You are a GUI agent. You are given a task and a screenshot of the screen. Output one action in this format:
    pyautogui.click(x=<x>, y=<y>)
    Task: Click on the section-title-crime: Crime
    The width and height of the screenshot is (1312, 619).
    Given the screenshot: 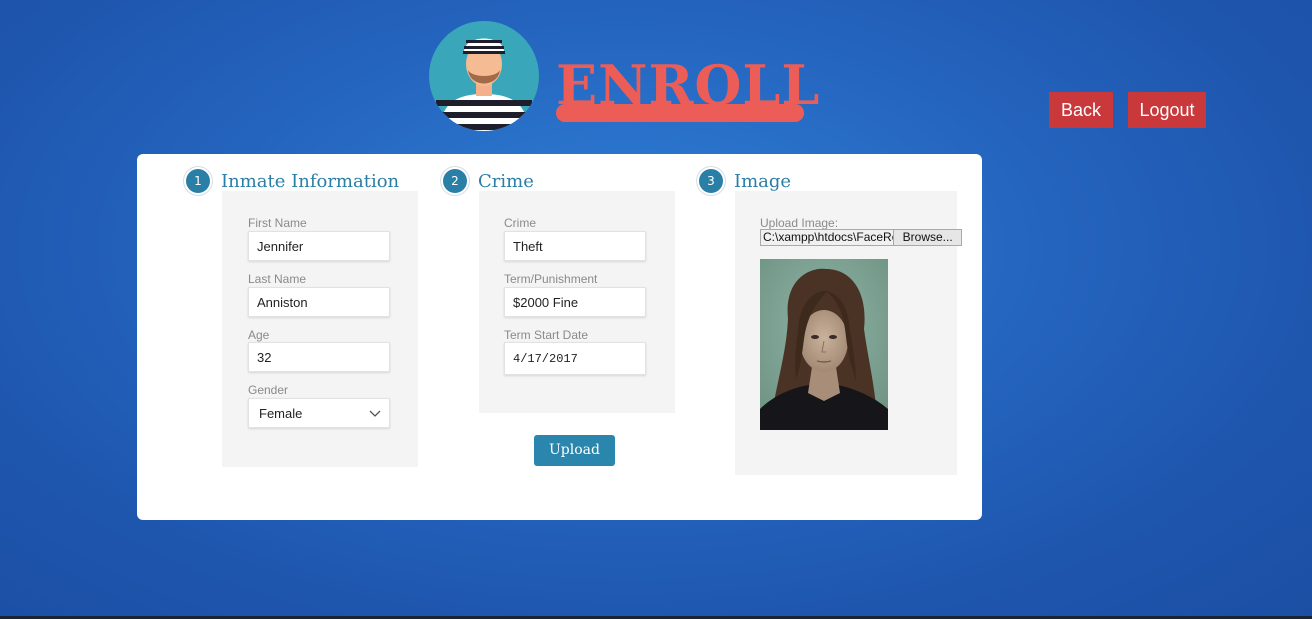 What is the action you would take?
    pyautogui.click(x=506, y=181)
    